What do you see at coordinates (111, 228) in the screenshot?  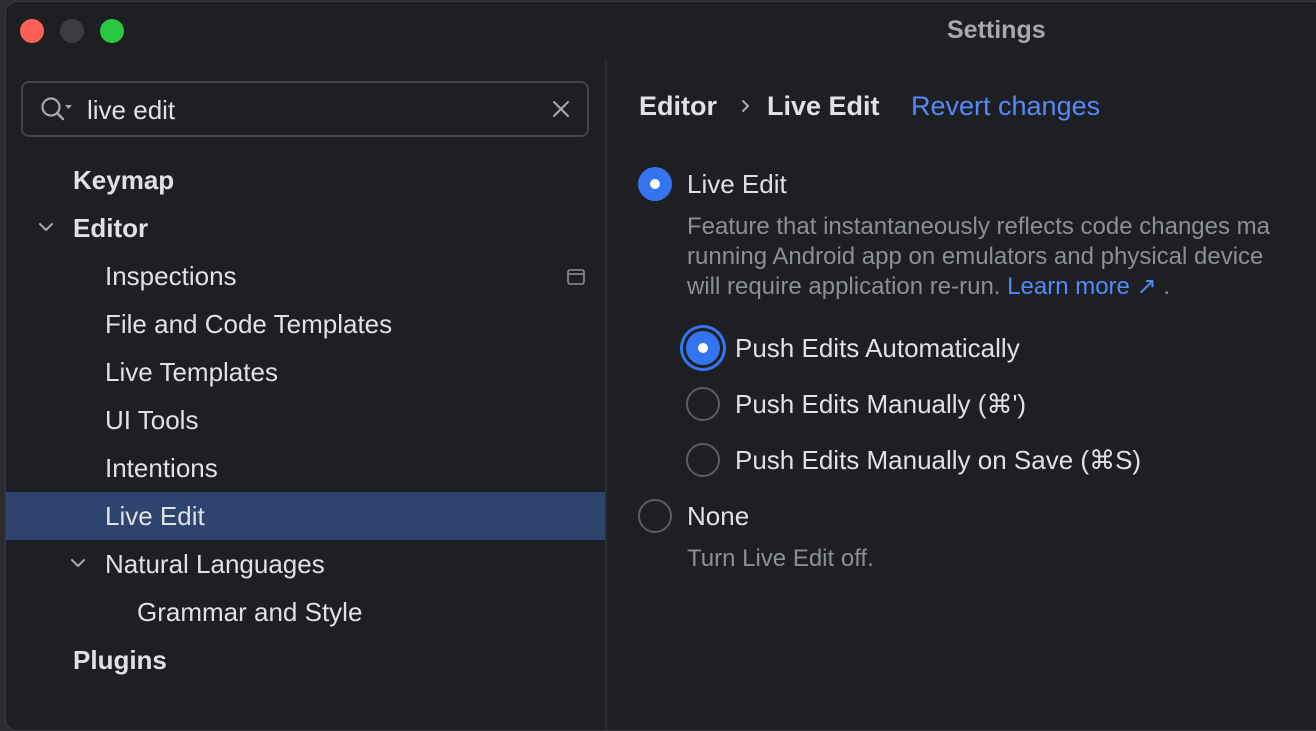 I see `sidebar-item-label: Editor` at bounding box center [111, 228].